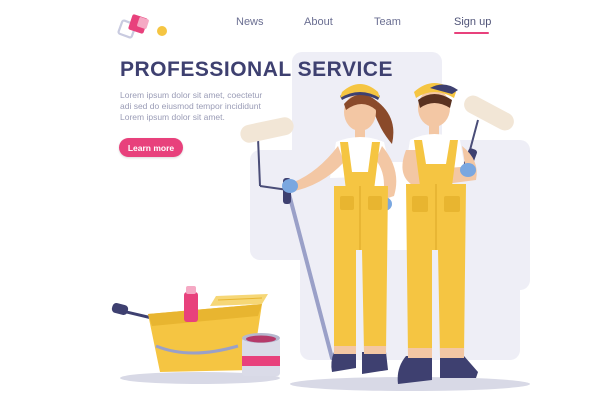 The image size is (612, 407). I want to click on learn-more-button: Learn more, so click(151, 147).